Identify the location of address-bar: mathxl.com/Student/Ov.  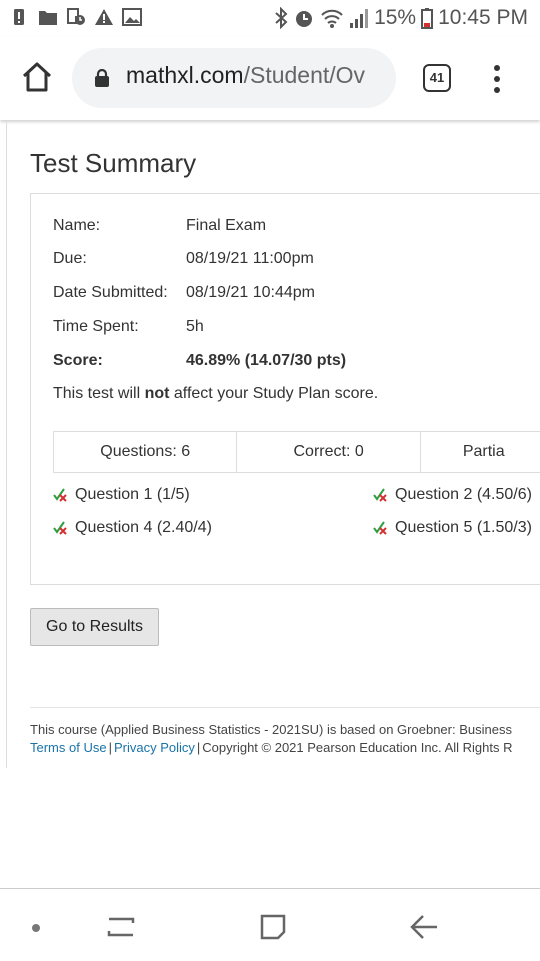
(234, 78).